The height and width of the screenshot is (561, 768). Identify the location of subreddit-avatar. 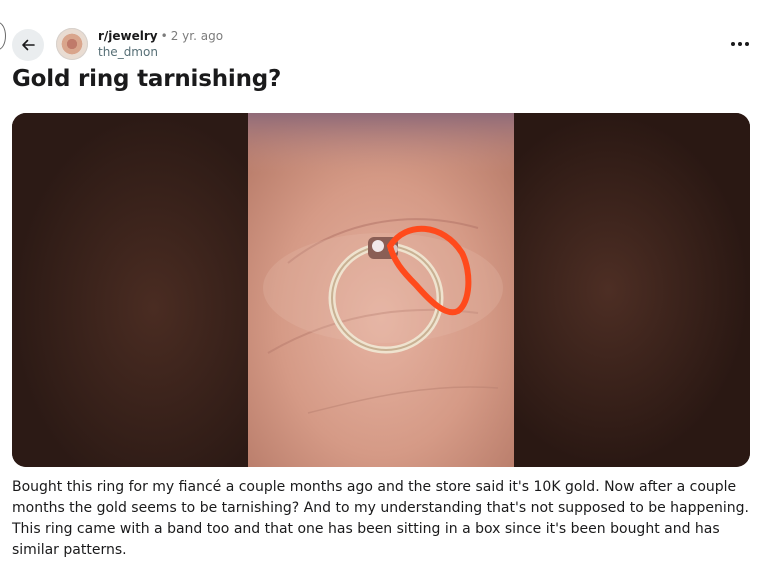
(72, 44).